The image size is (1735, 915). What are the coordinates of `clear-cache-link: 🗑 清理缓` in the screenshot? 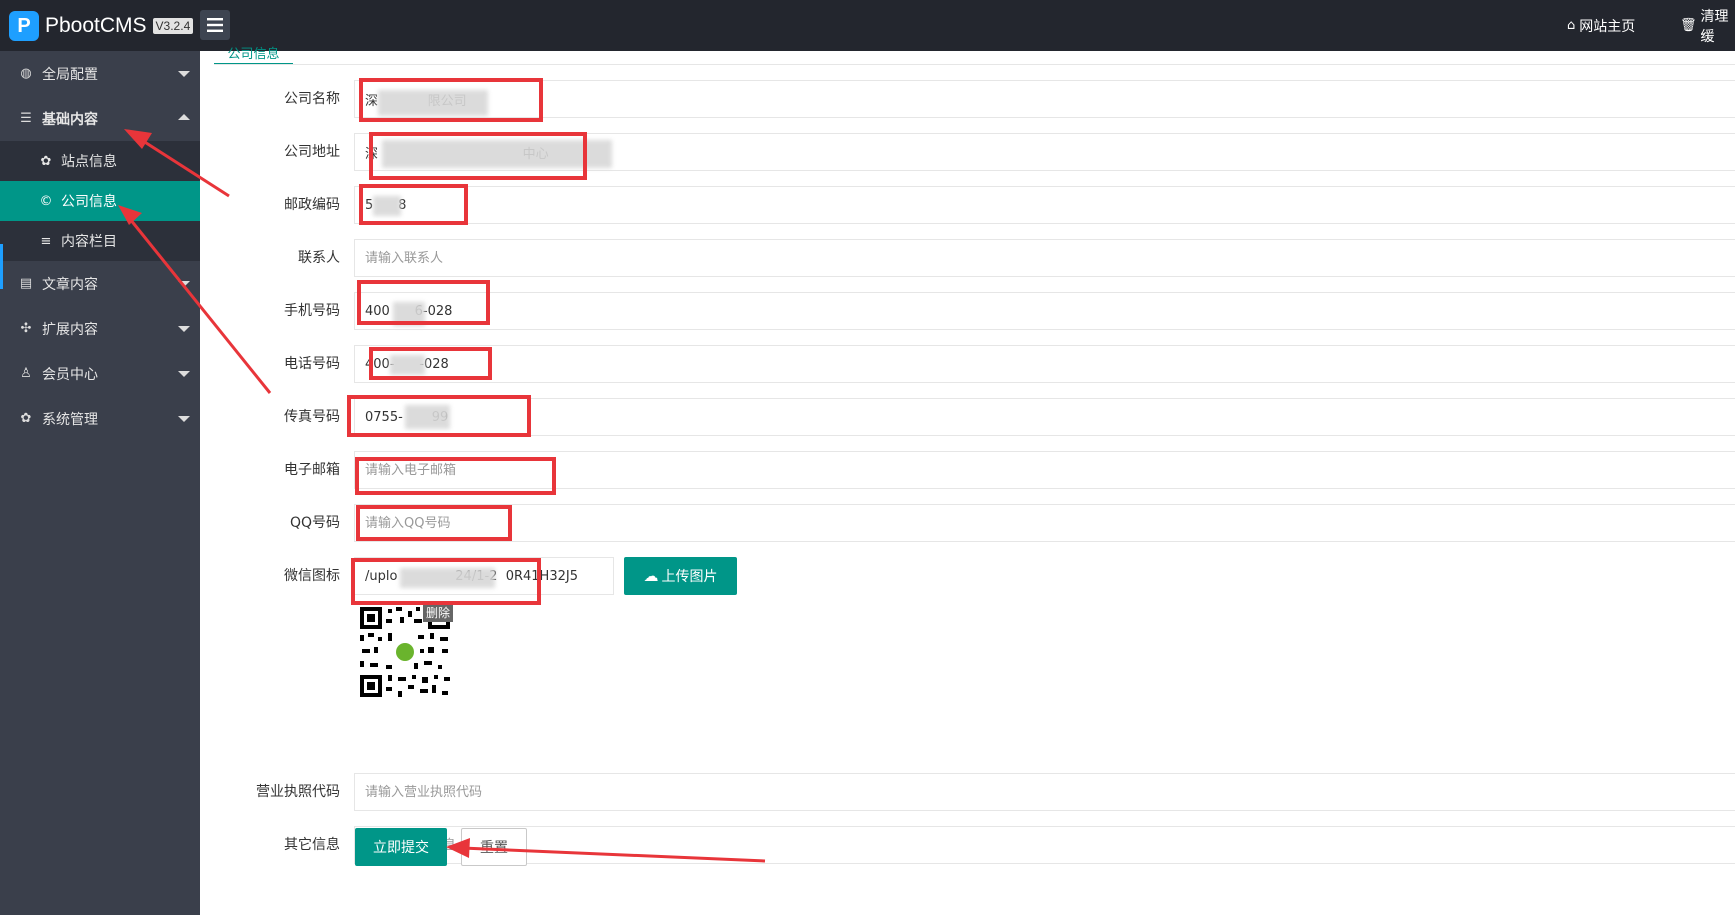 It's located at (1707, 25).